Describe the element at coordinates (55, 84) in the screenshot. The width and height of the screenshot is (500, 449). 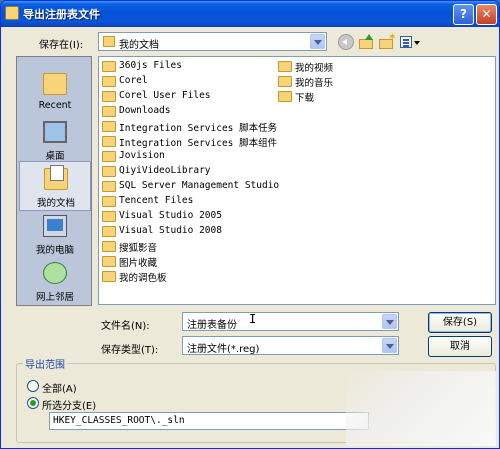
I see `recent-icon` at that location.